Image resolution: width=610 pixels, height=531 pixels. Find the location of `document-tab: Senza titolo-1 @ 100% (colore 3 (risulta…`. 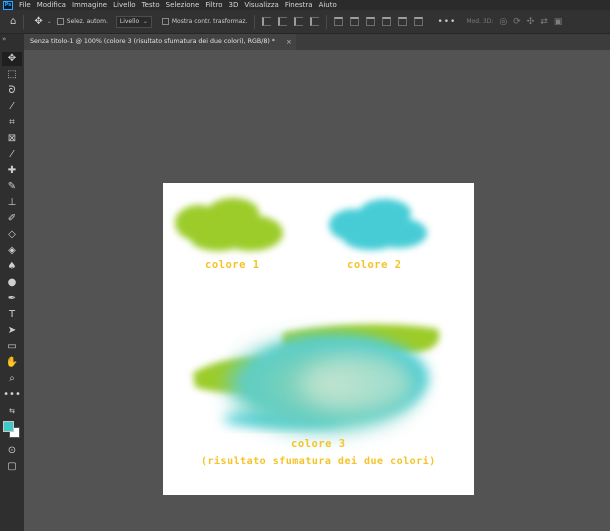

document-tab: Senza titolo-1 @ 100% (colore 3 (risulta… is located at coordinates (160, 42).